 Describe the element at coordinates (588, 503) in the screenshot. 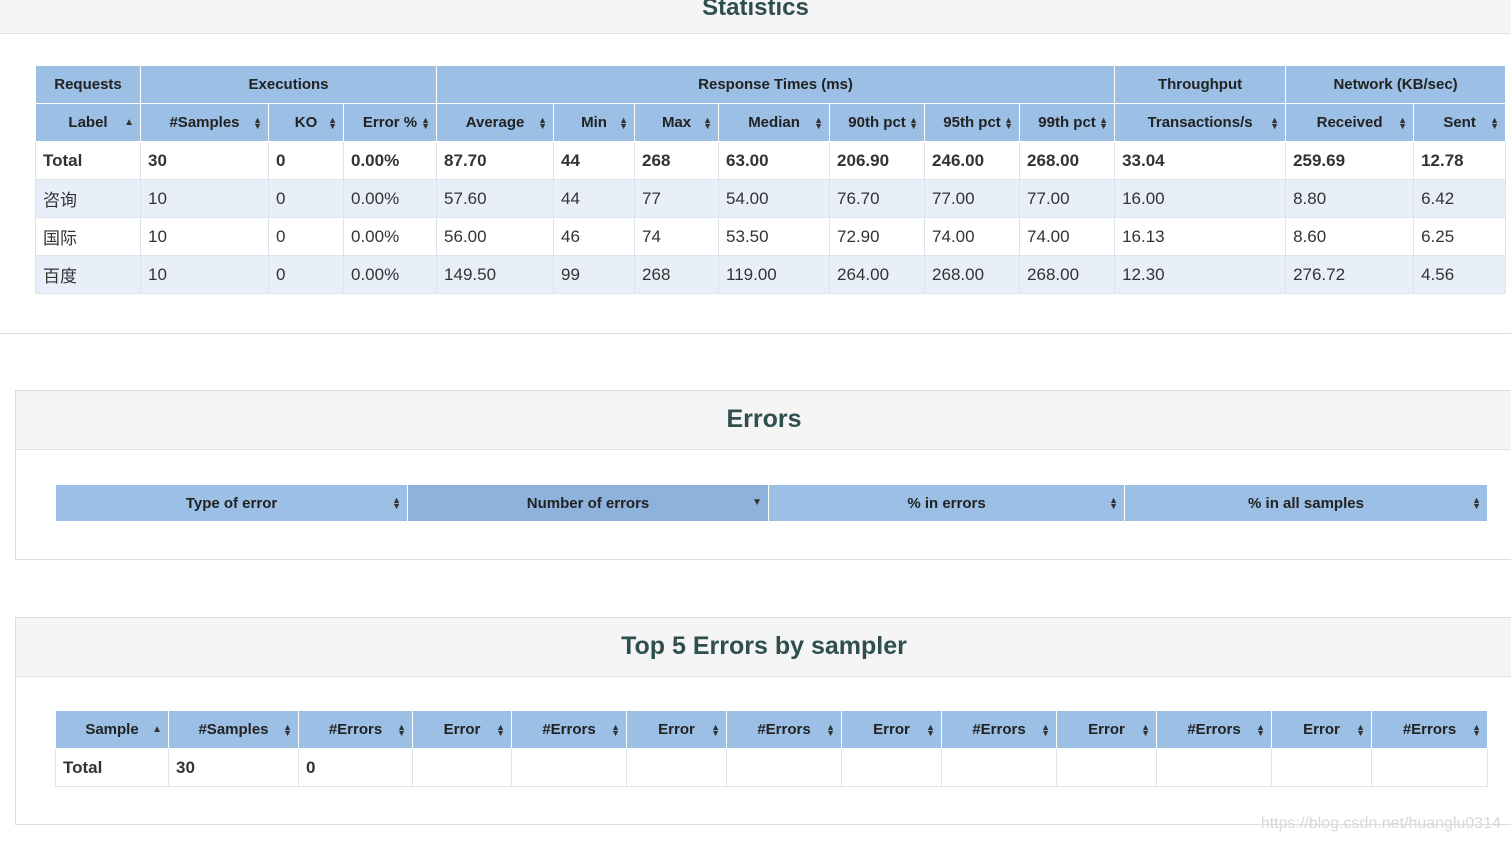

I see `errors-header-number-of-errors-1: Number of errors ▼` at that location.